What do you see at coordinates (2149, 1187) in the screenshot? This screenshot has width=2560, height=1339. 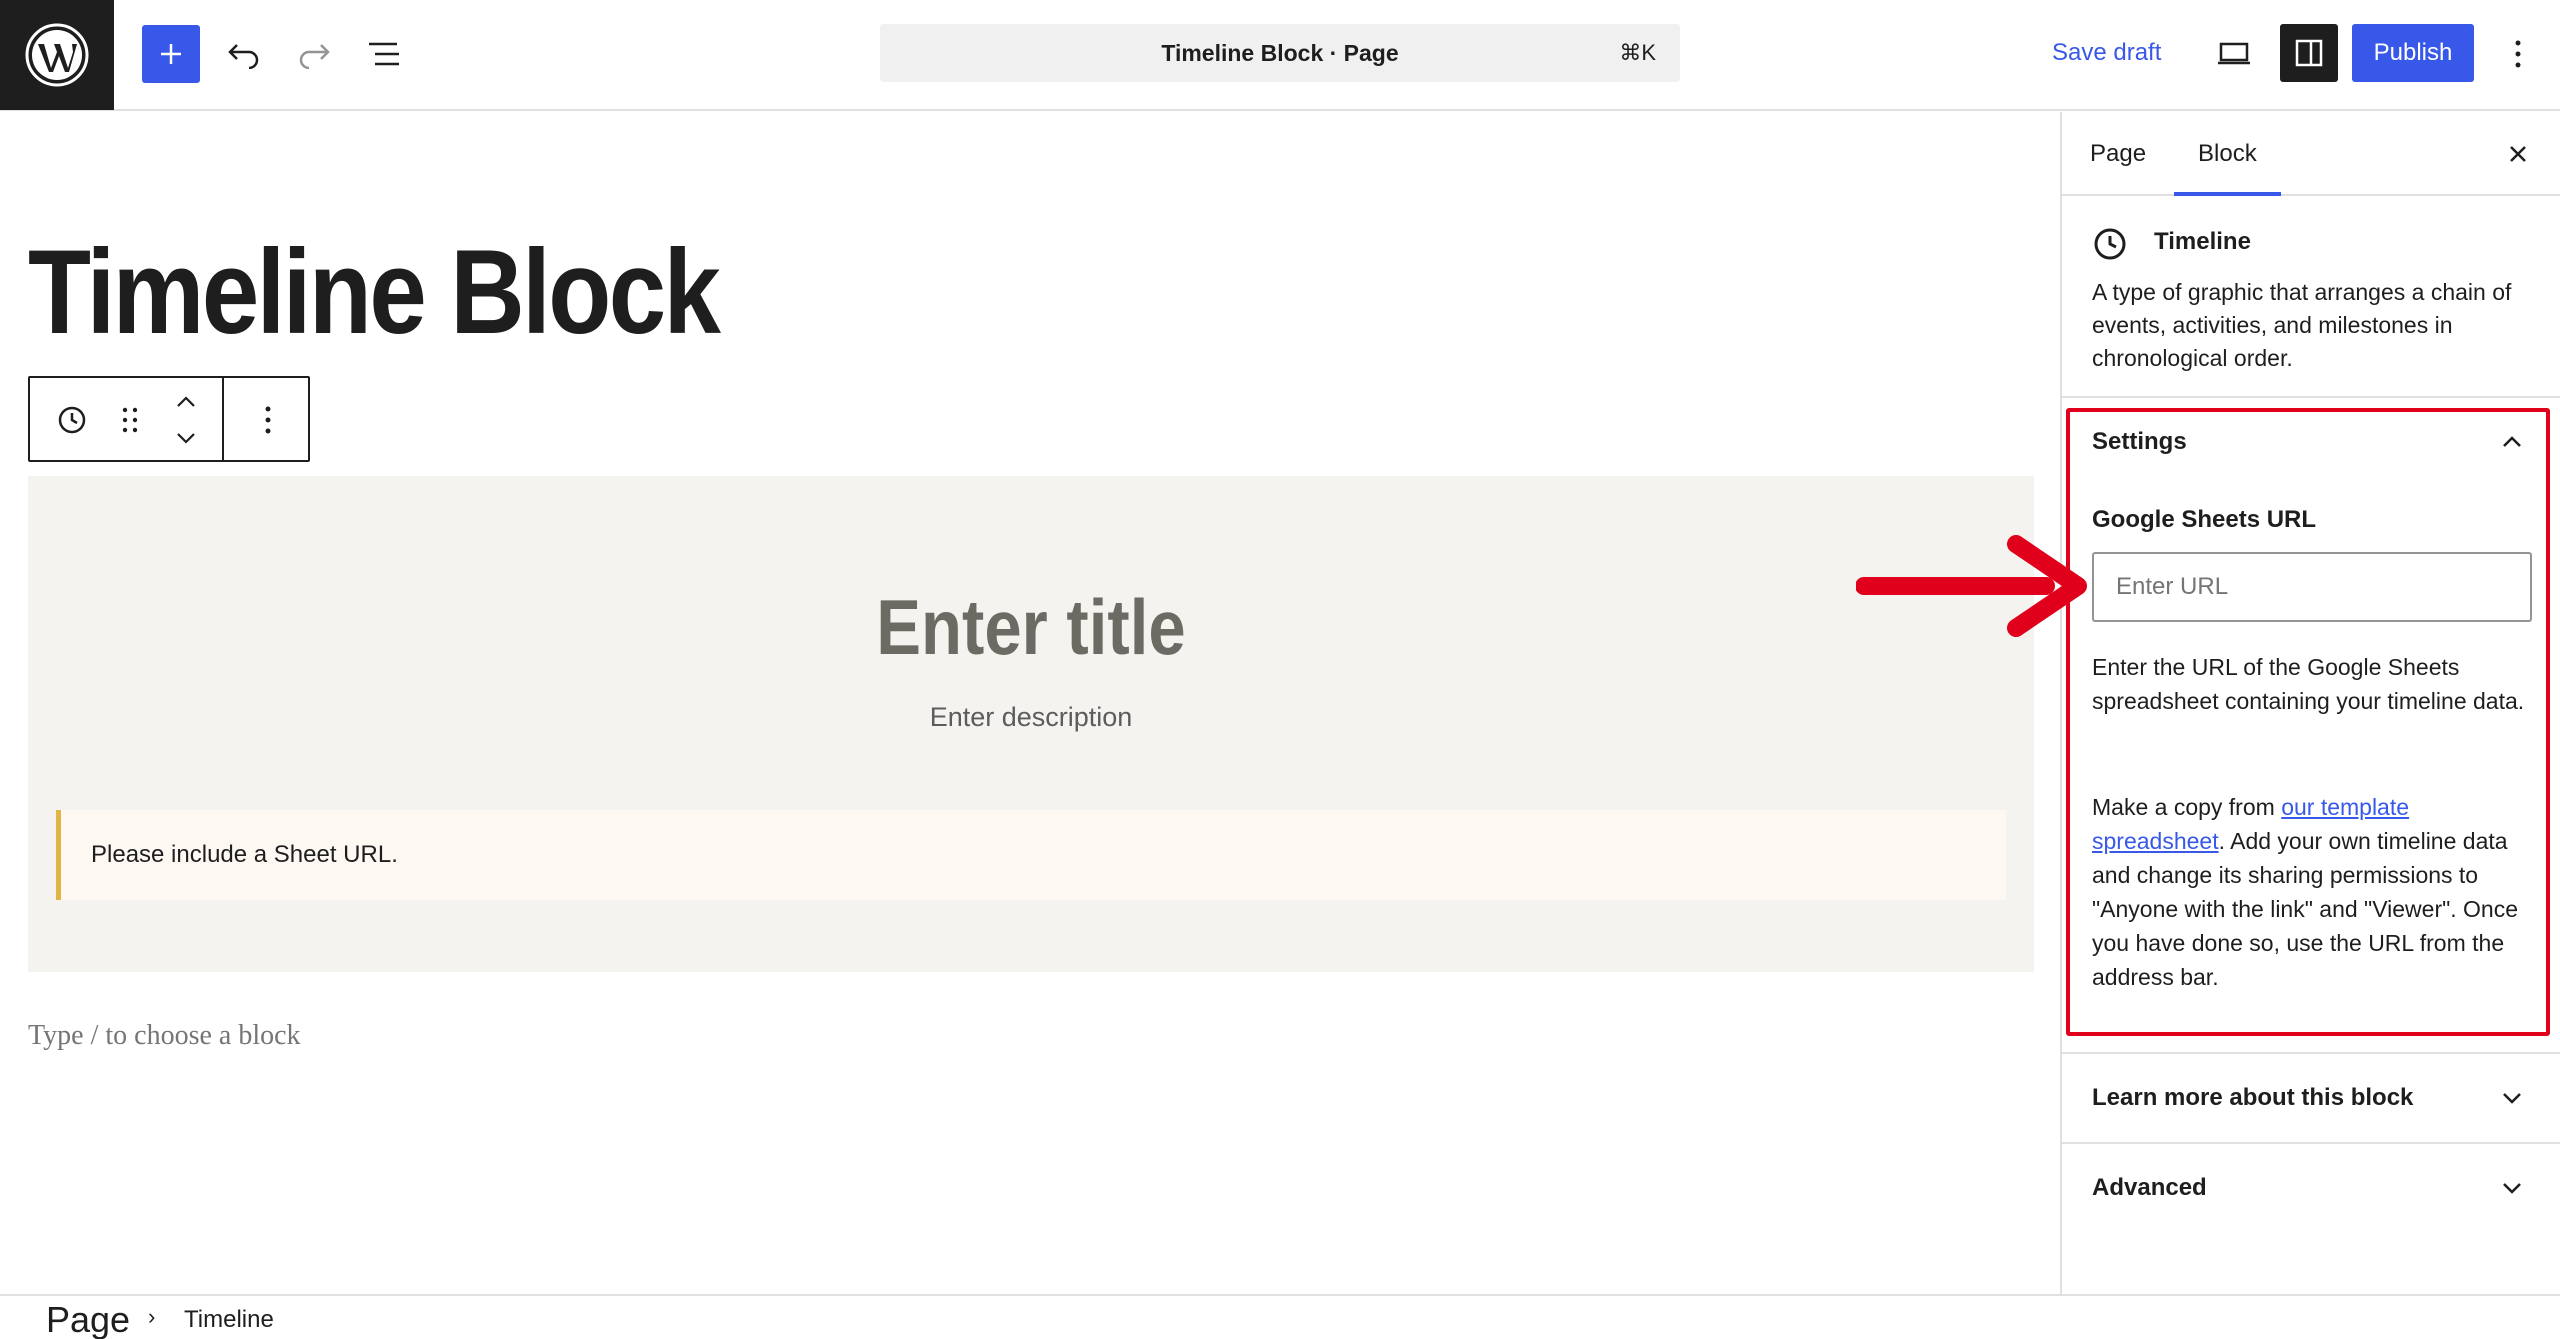 I see `advanced-panel-title: Advanced` at bounding box center [2149, 1187].